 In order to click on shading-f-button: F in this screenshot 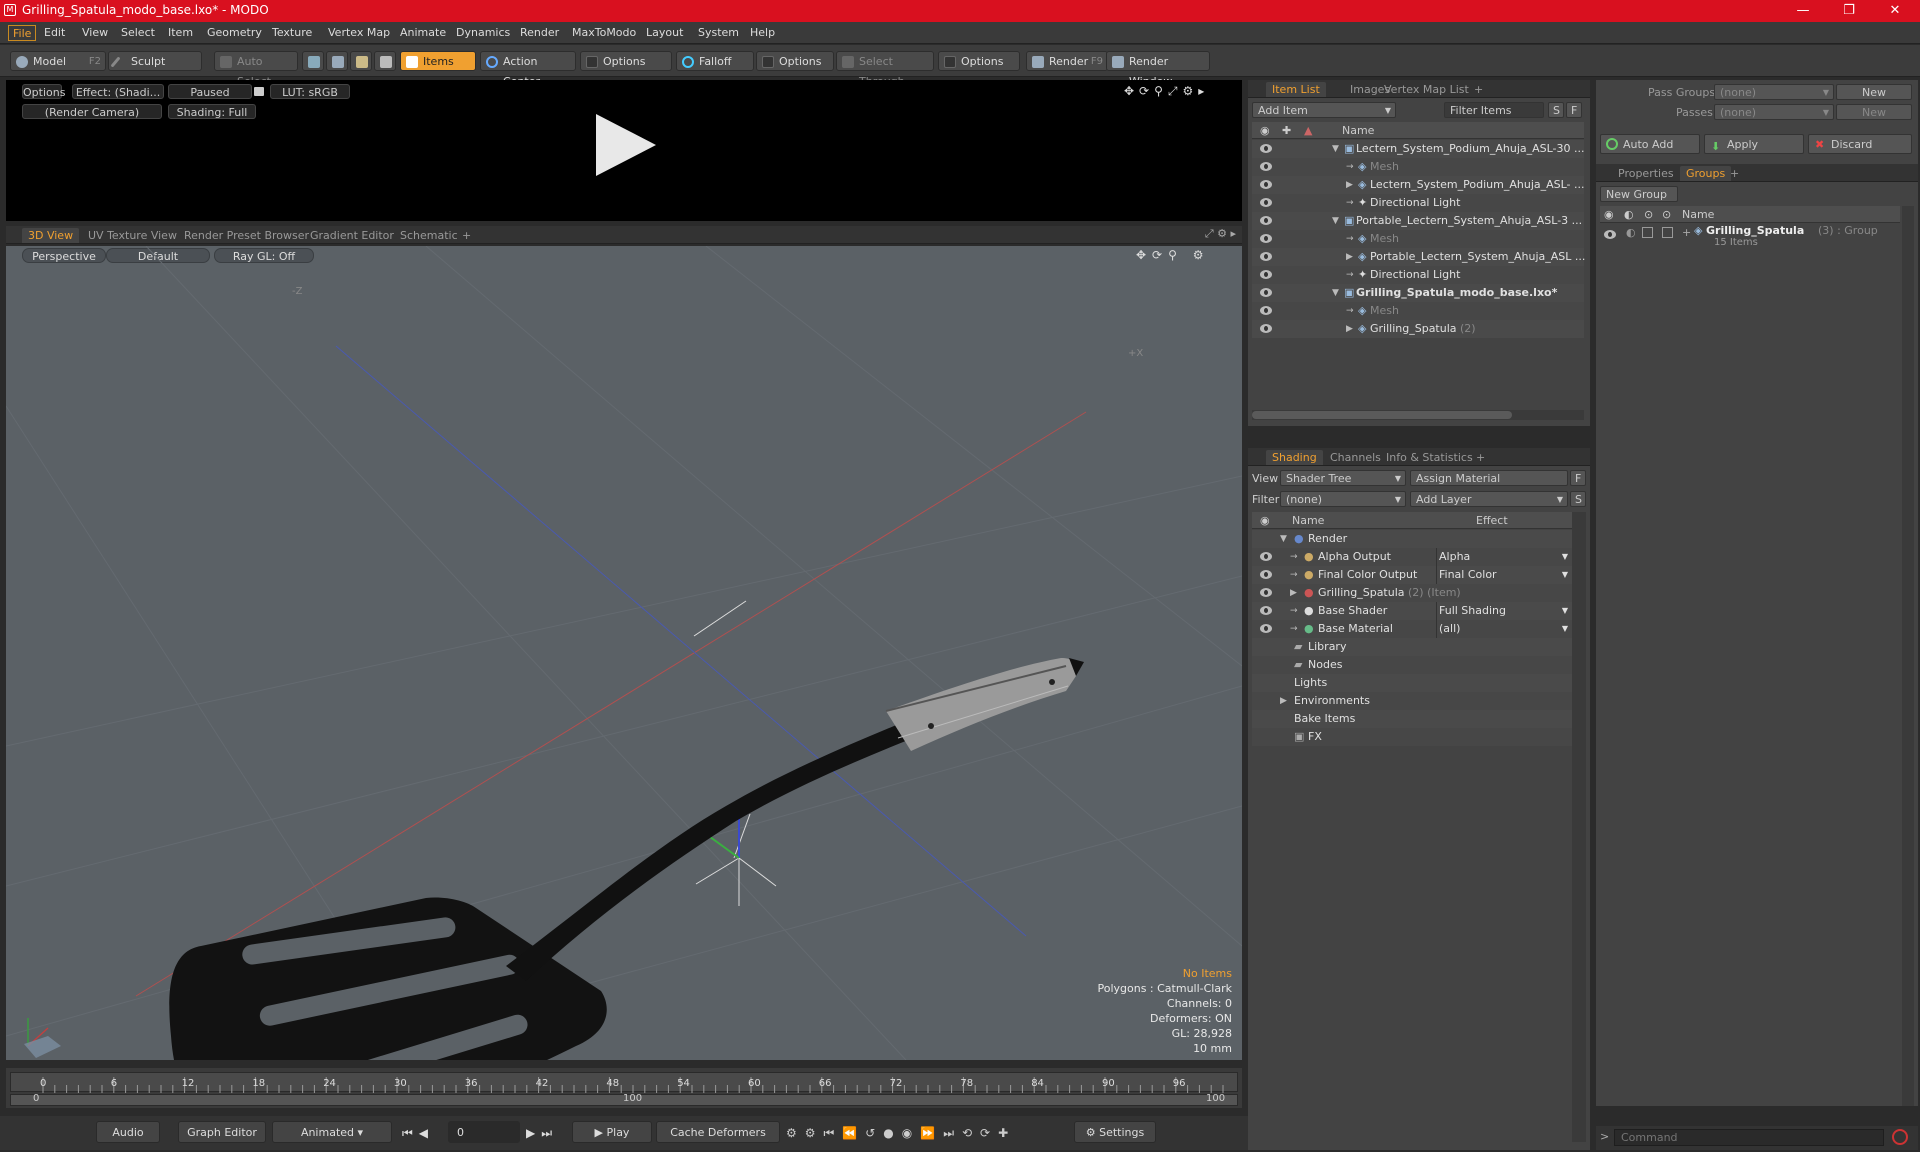, I will do `click(1578, 478)`.